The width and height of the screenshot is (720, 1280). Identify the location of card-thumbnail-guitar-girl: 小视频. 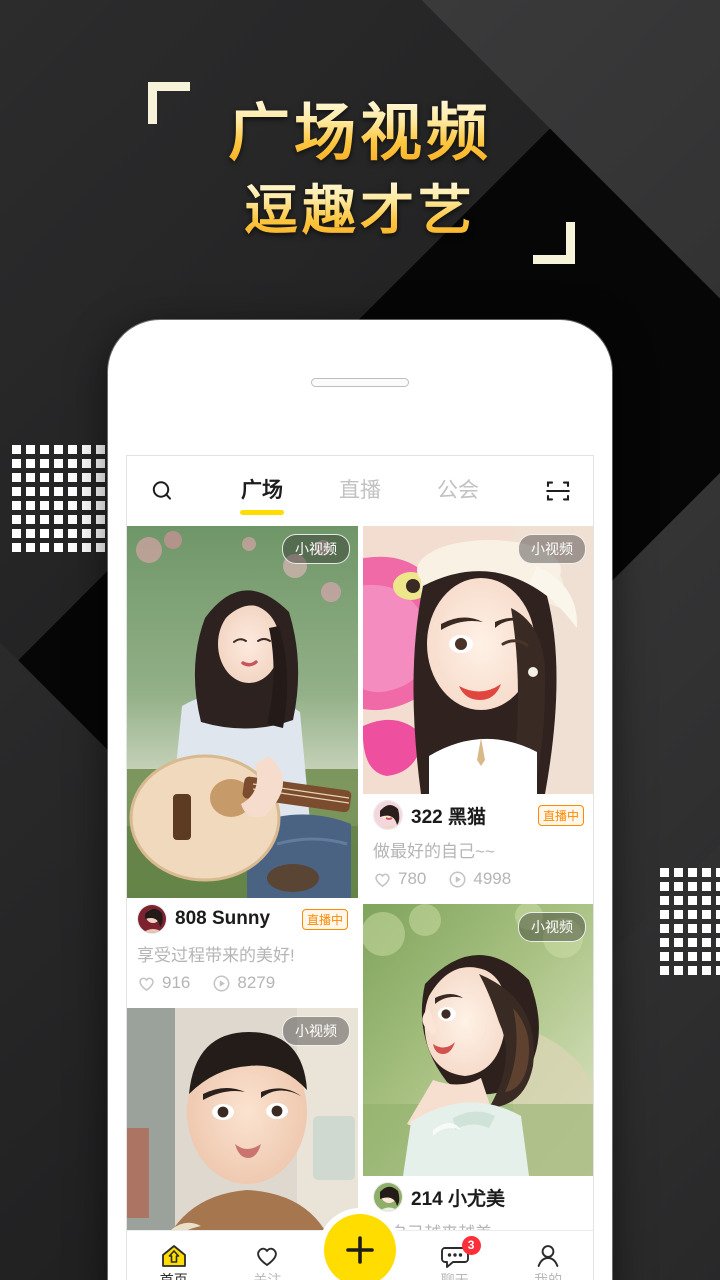
(242, 712).